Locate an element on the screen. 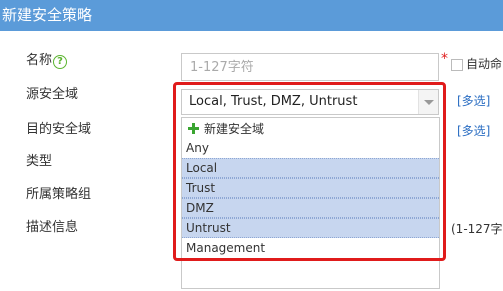  source-zone-select: Local, Trust, DMZ, Untrust is located at coordinates (310, 102).